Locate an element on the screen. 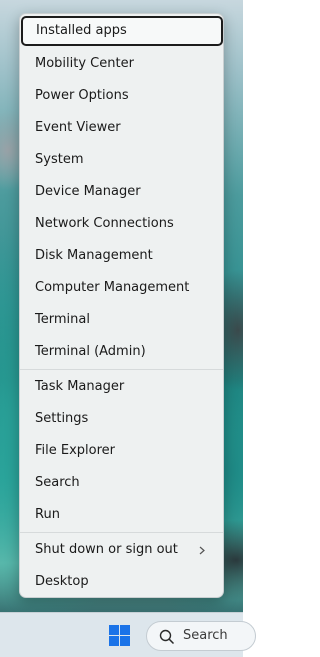 The height and width of the screenshot is (657, 320). menu-item-mobility-center: Mobility Center is located at coordinates (121, 64).